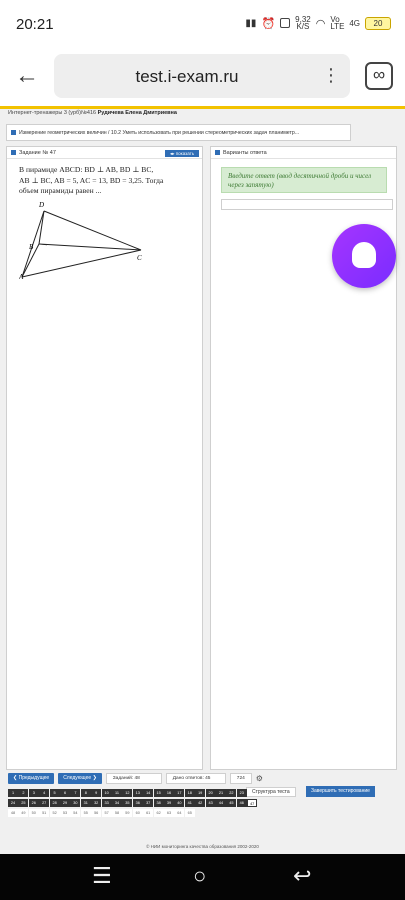 The image size is (405, 900). What do you see at coordinates (23, 793) in the screenshot?
I see `question-number: 2` at bounding box center [23, 793].